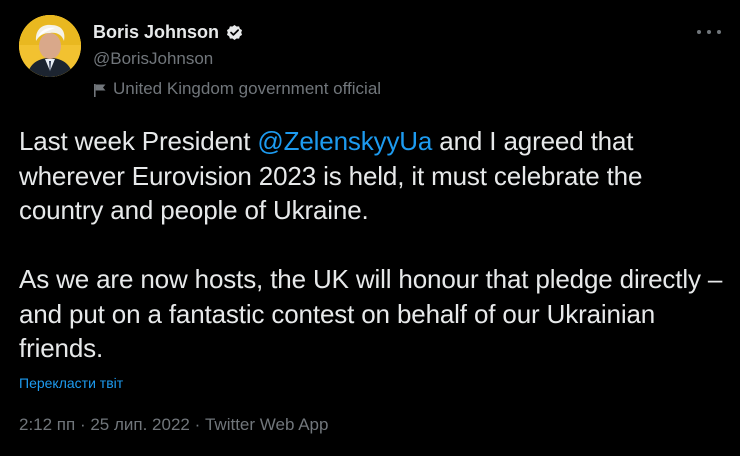 The width and height of the screenshot is (740, 456). I want to click on mention-link: @ZelenskyyUa, so click(344, 141).